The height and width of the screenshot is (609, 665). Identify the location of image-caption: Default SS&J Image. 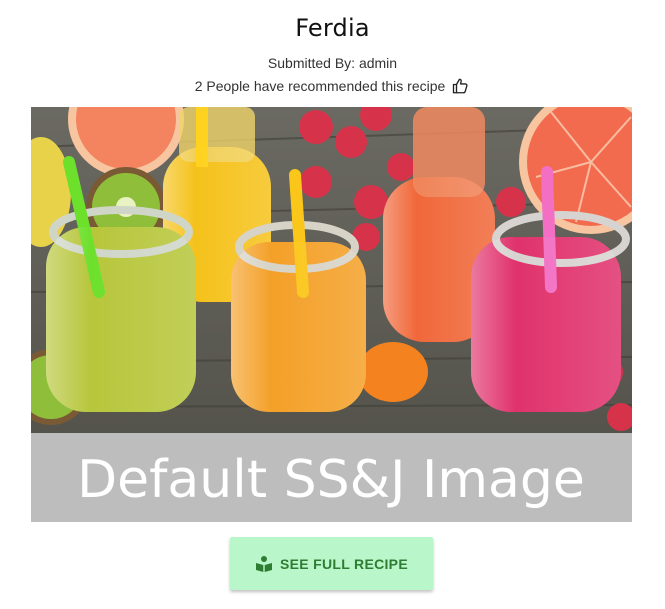
(331, 480).